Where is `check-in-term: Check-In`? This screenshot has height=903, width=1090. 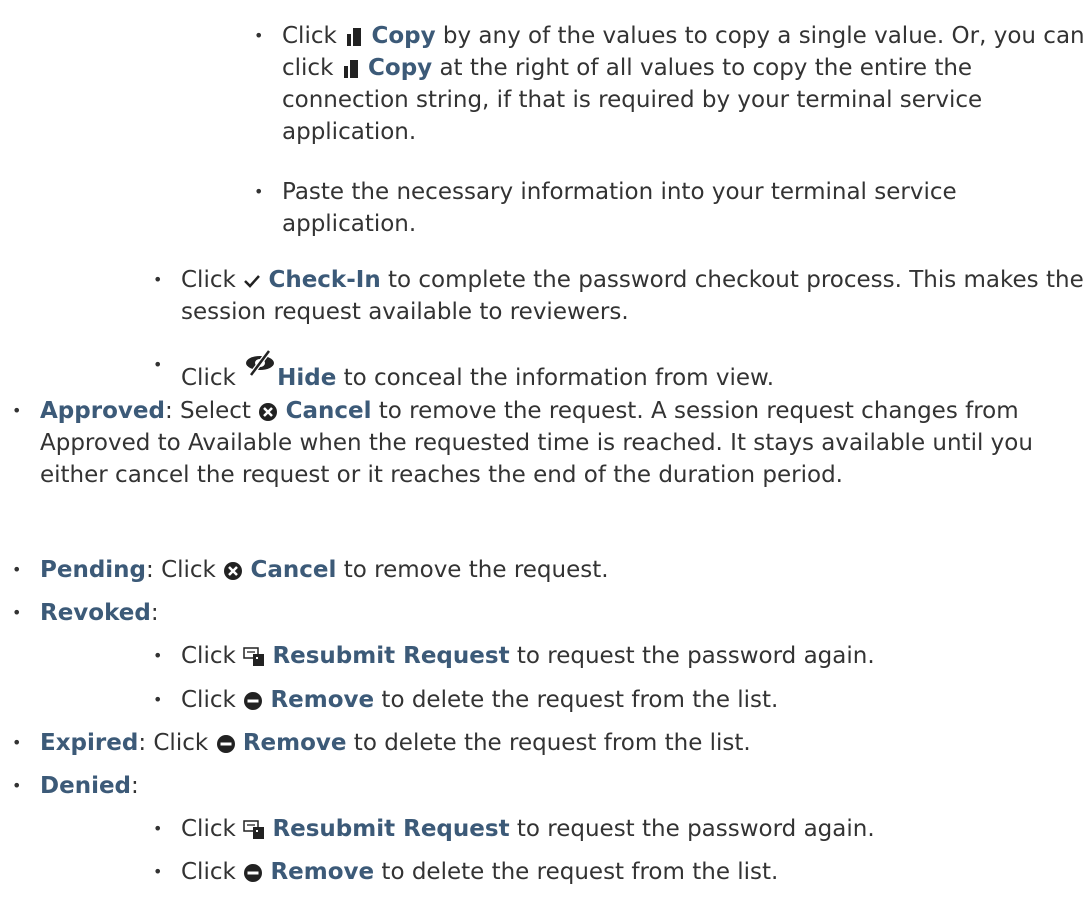
check-in-term: Check-In is located at coordinates (324, 280).